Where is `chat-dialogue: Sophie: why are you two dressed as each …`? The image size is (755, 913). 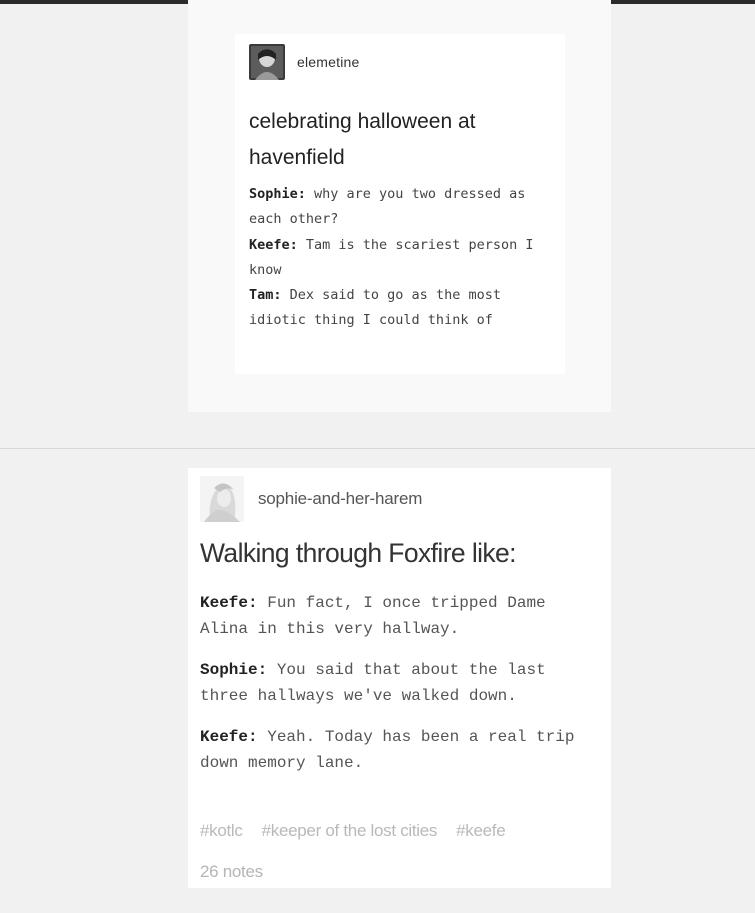 chat-dialogue: Sophie: why are you two dressed as each … is located at coordinates (404, 258).